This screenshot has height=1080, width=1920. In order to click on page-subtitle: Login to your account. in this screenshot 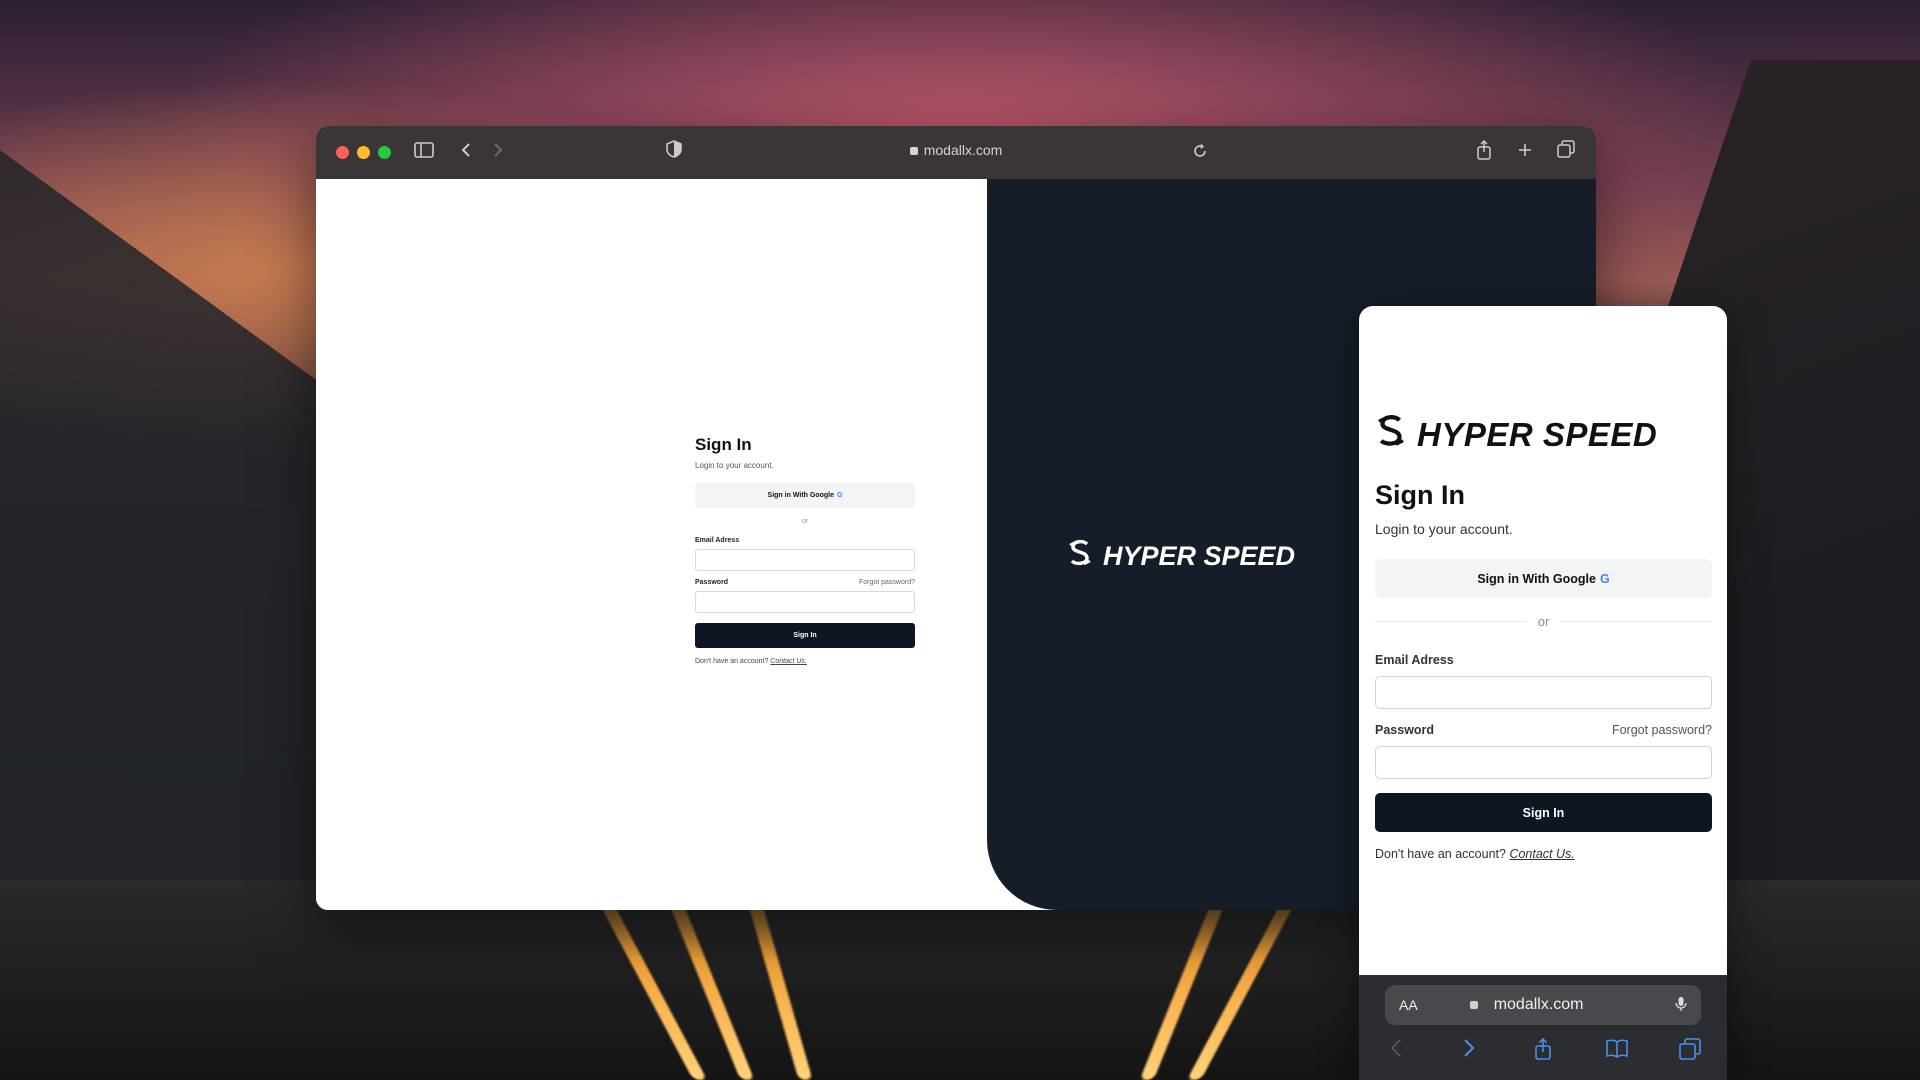, I will do `click(734, 465)`.